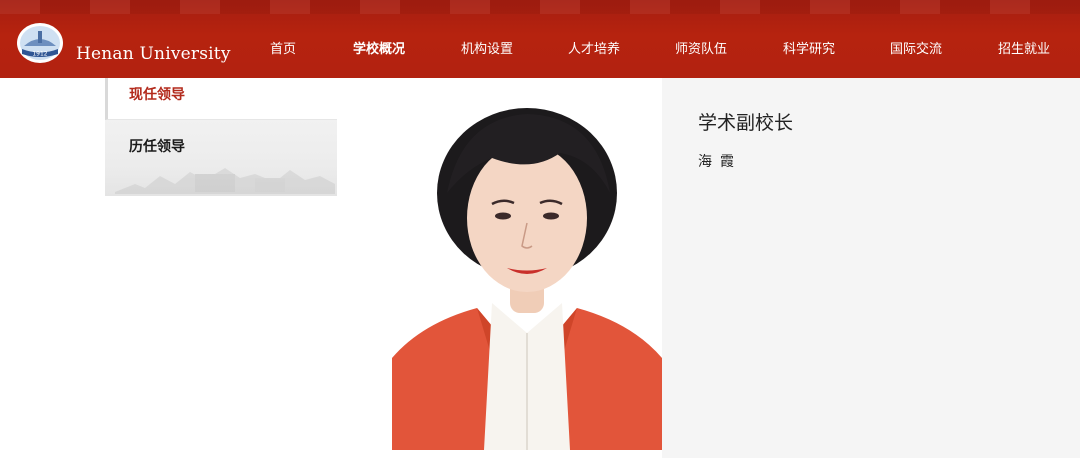 The width and height of the screenshot is (1080, 458). What do you see at coordinates (487, 47) in the screenshot?
I see `nav-item-organization: 机构设置` at bounding box center [487, 47].